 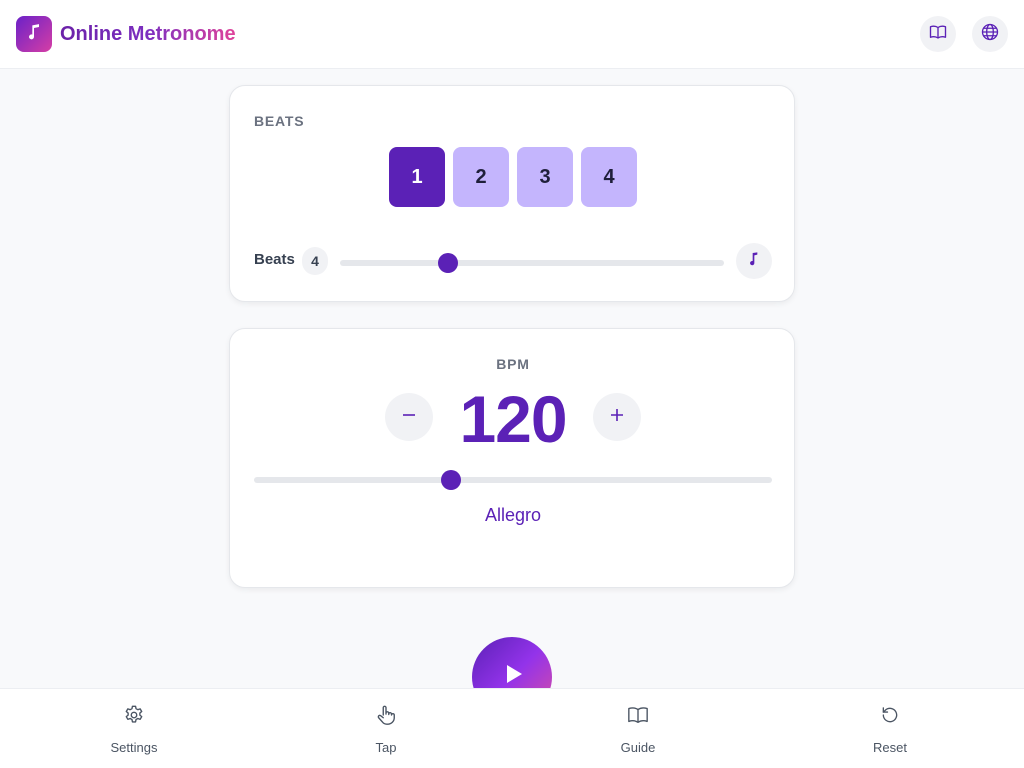 What do you see at coordinates (514, 676) in the screenshot?
I see `play-icon` at bounding box center [514, 676].